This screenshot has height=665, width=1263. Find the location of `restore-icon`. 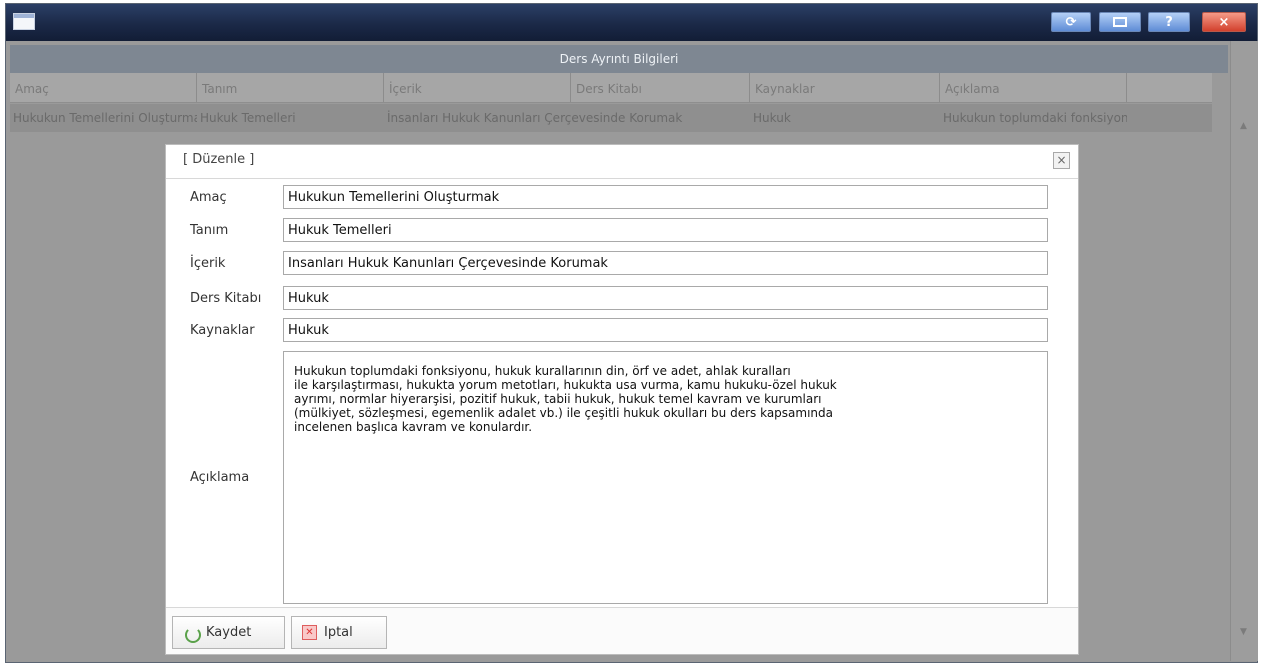

restore-icon is located at coordinates (1120, 22).